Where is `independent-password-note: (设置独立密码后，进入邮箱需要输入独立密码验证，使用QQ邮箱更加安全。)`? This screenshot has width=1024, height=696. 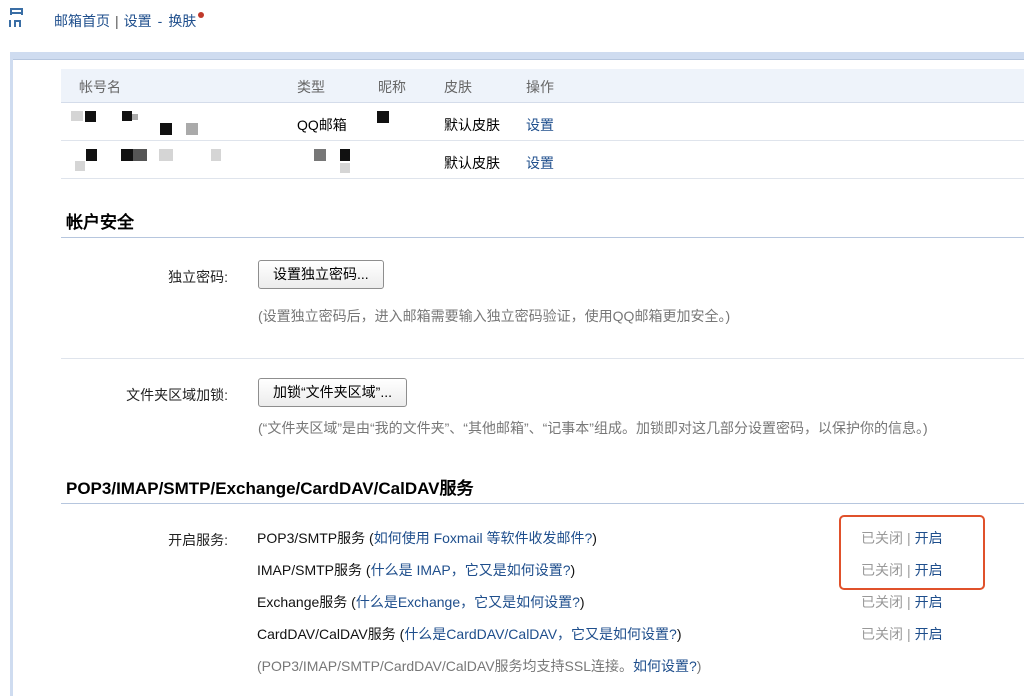 independent-password-note: (设置独立密码后，进入邮箱需要输入独立密码验证，使用QQ邮箱更加安全。) is located at coordinates (494, 316).